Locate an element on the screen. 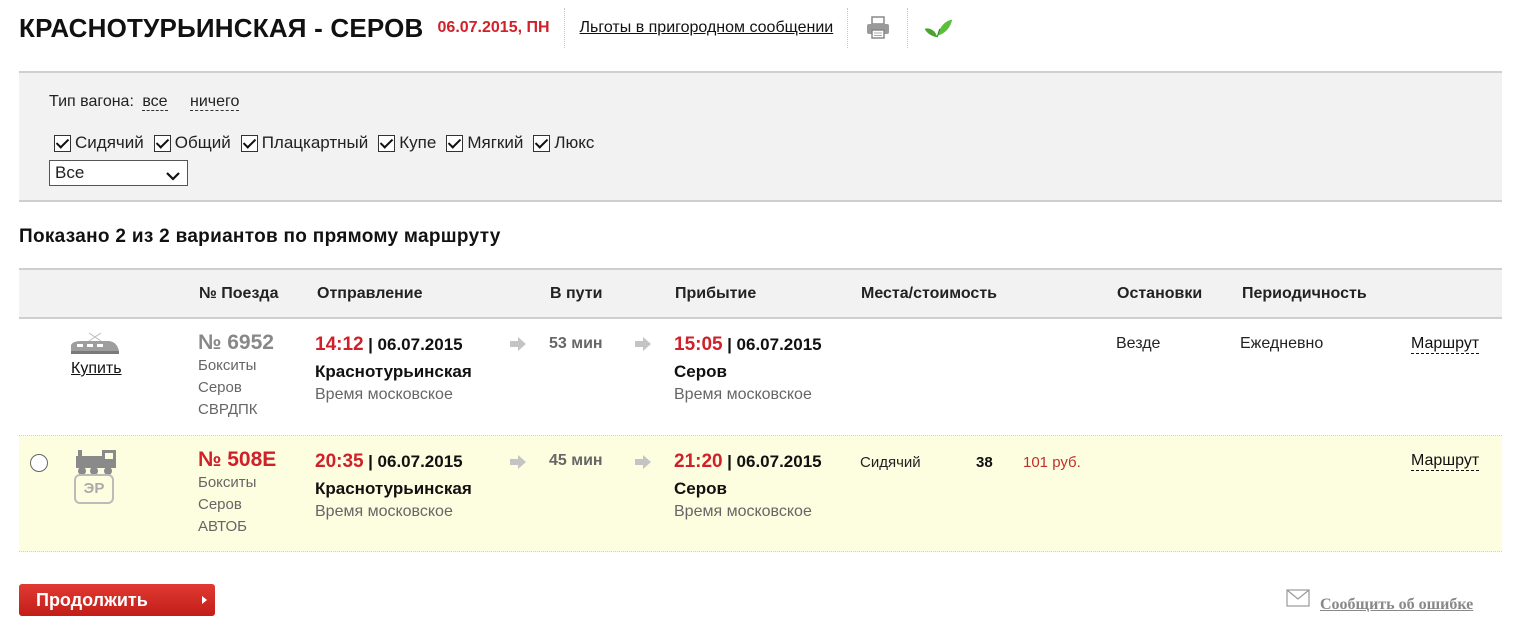  train-info: № 6952 Бокситы Серов СВРДПК is located at coordinates (236, 376).